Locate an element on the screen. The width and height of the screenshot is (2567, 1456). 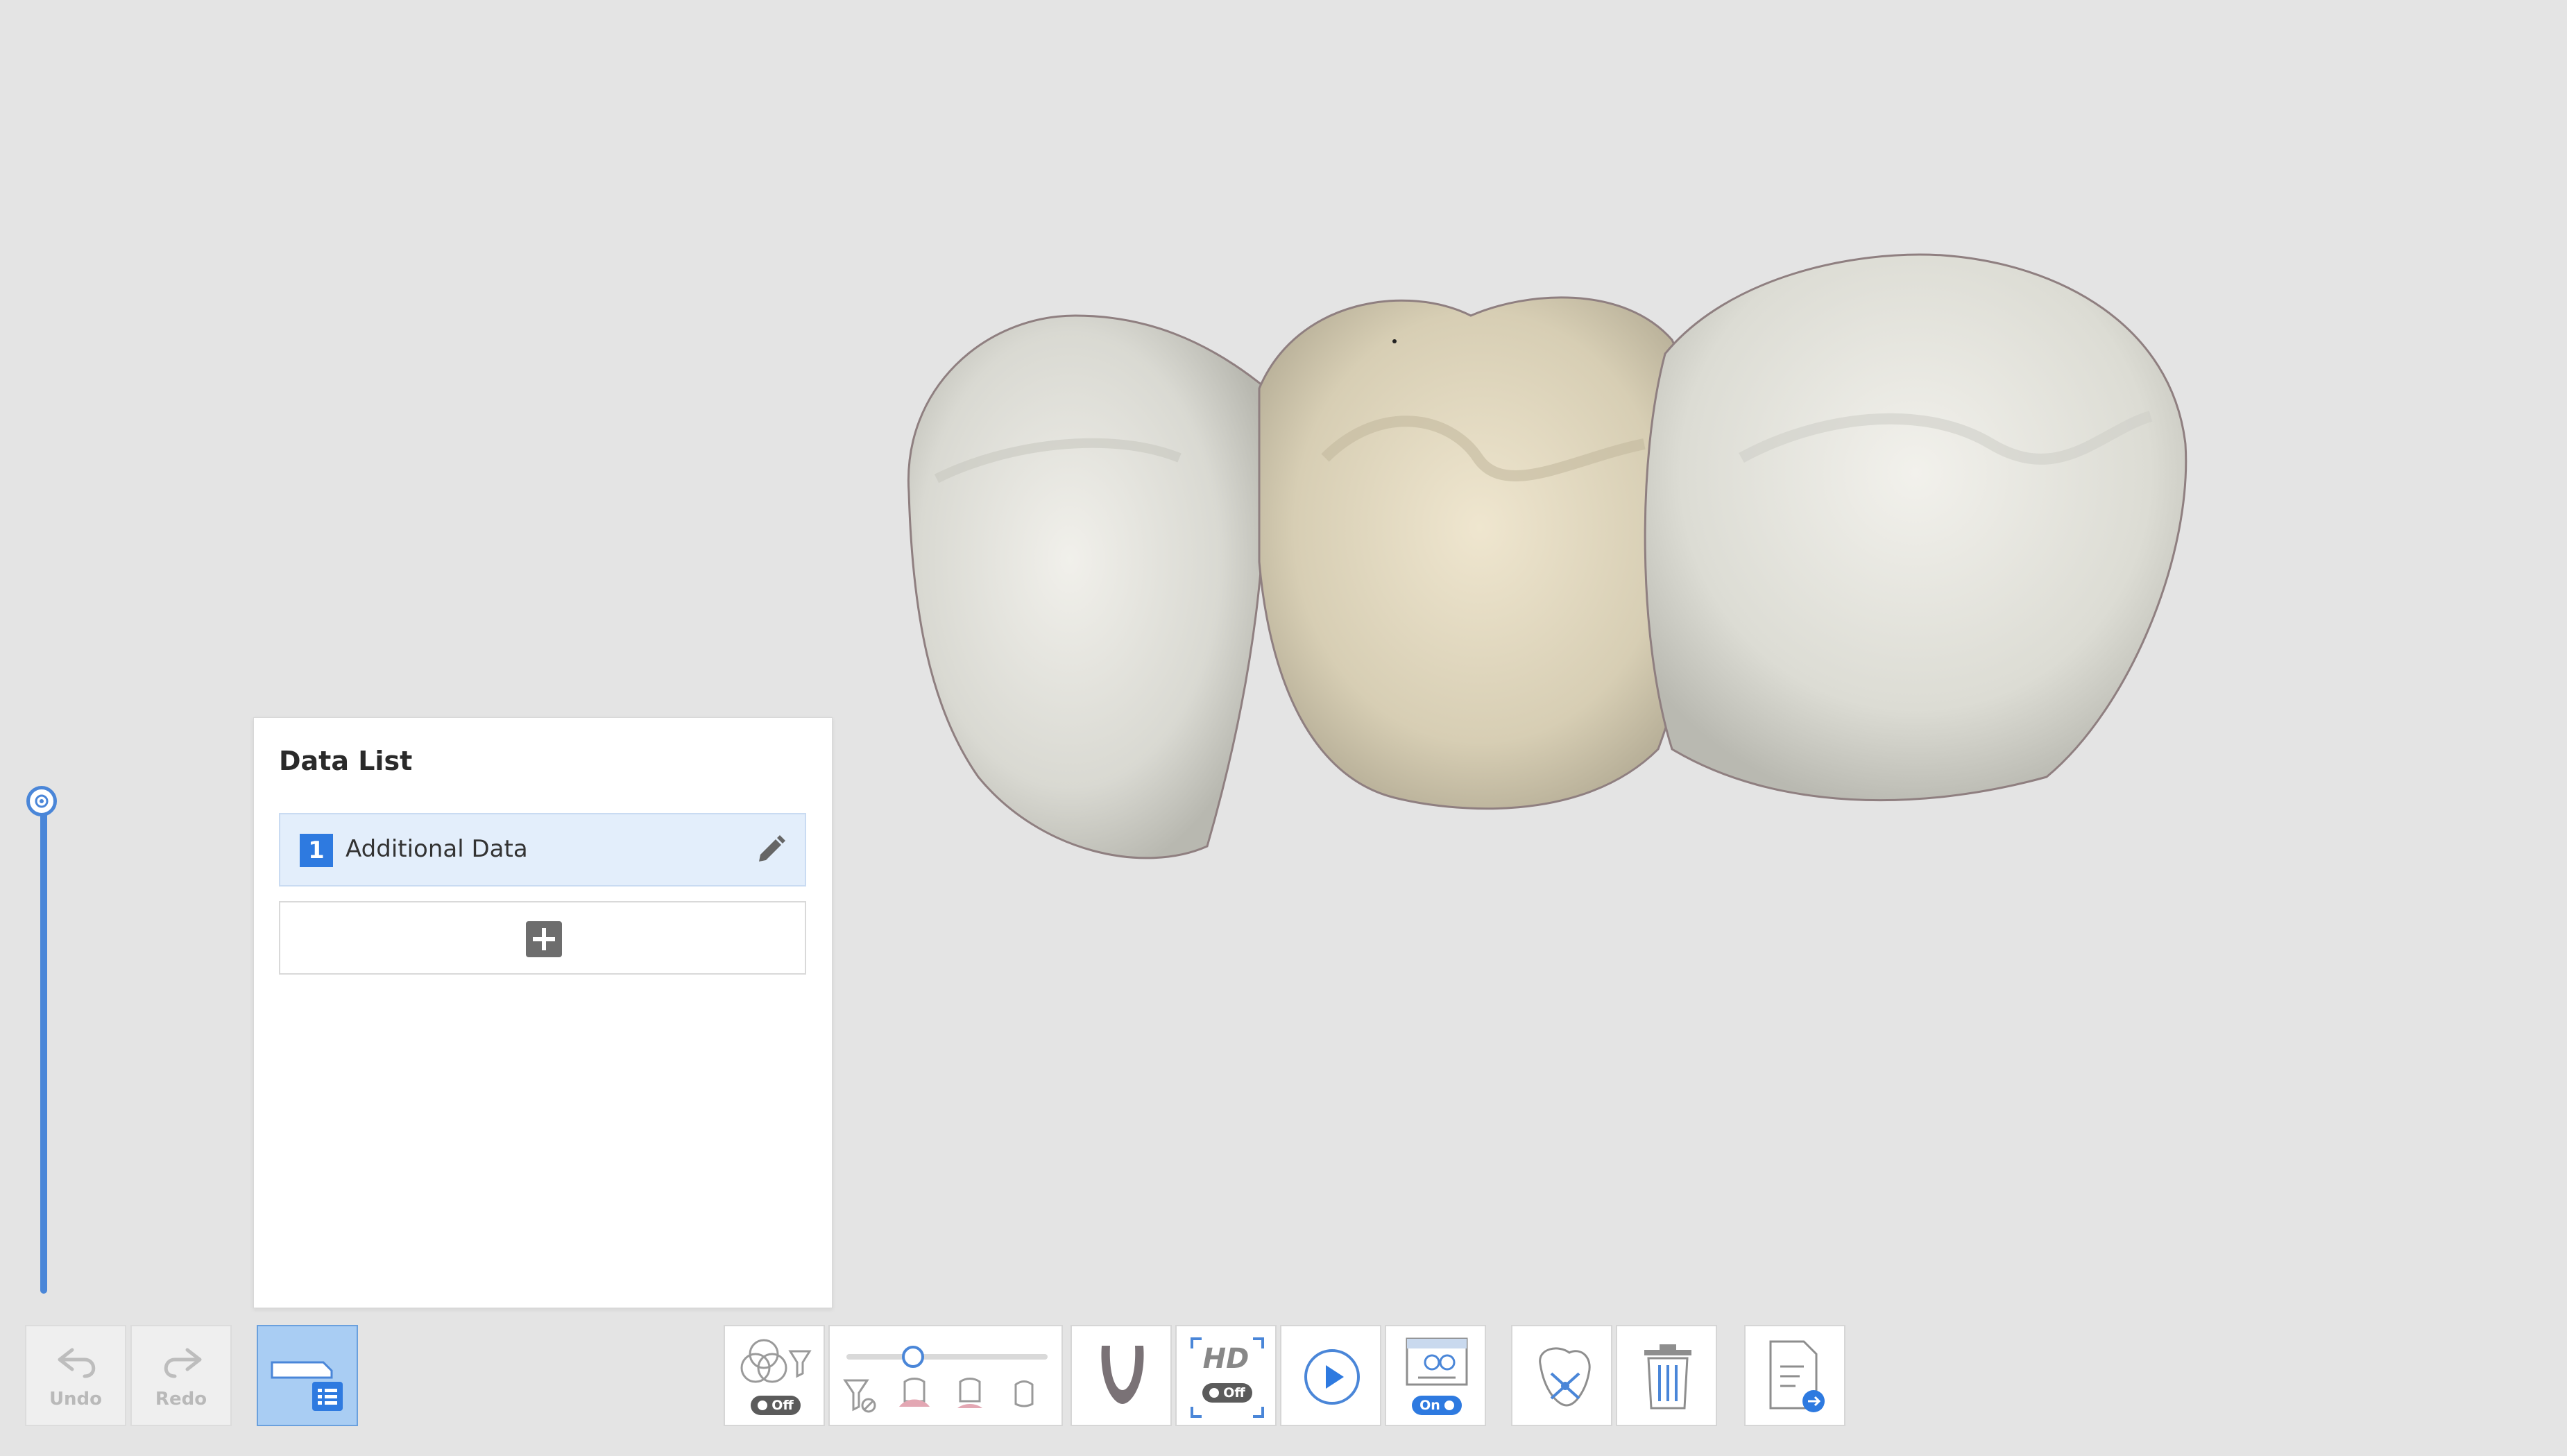
color-filter-icon is located at coordinates (776, 1361).